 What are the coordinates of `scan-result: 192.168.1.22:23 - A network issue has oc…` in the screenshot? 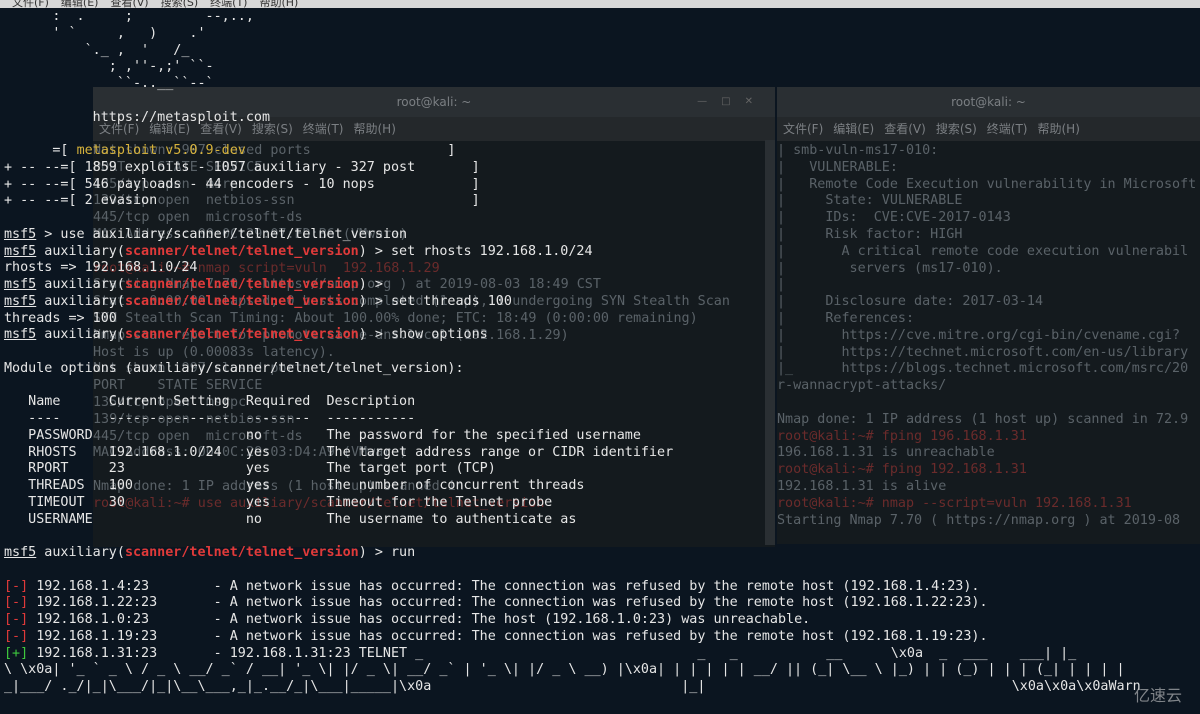 It's located at (508, 603).